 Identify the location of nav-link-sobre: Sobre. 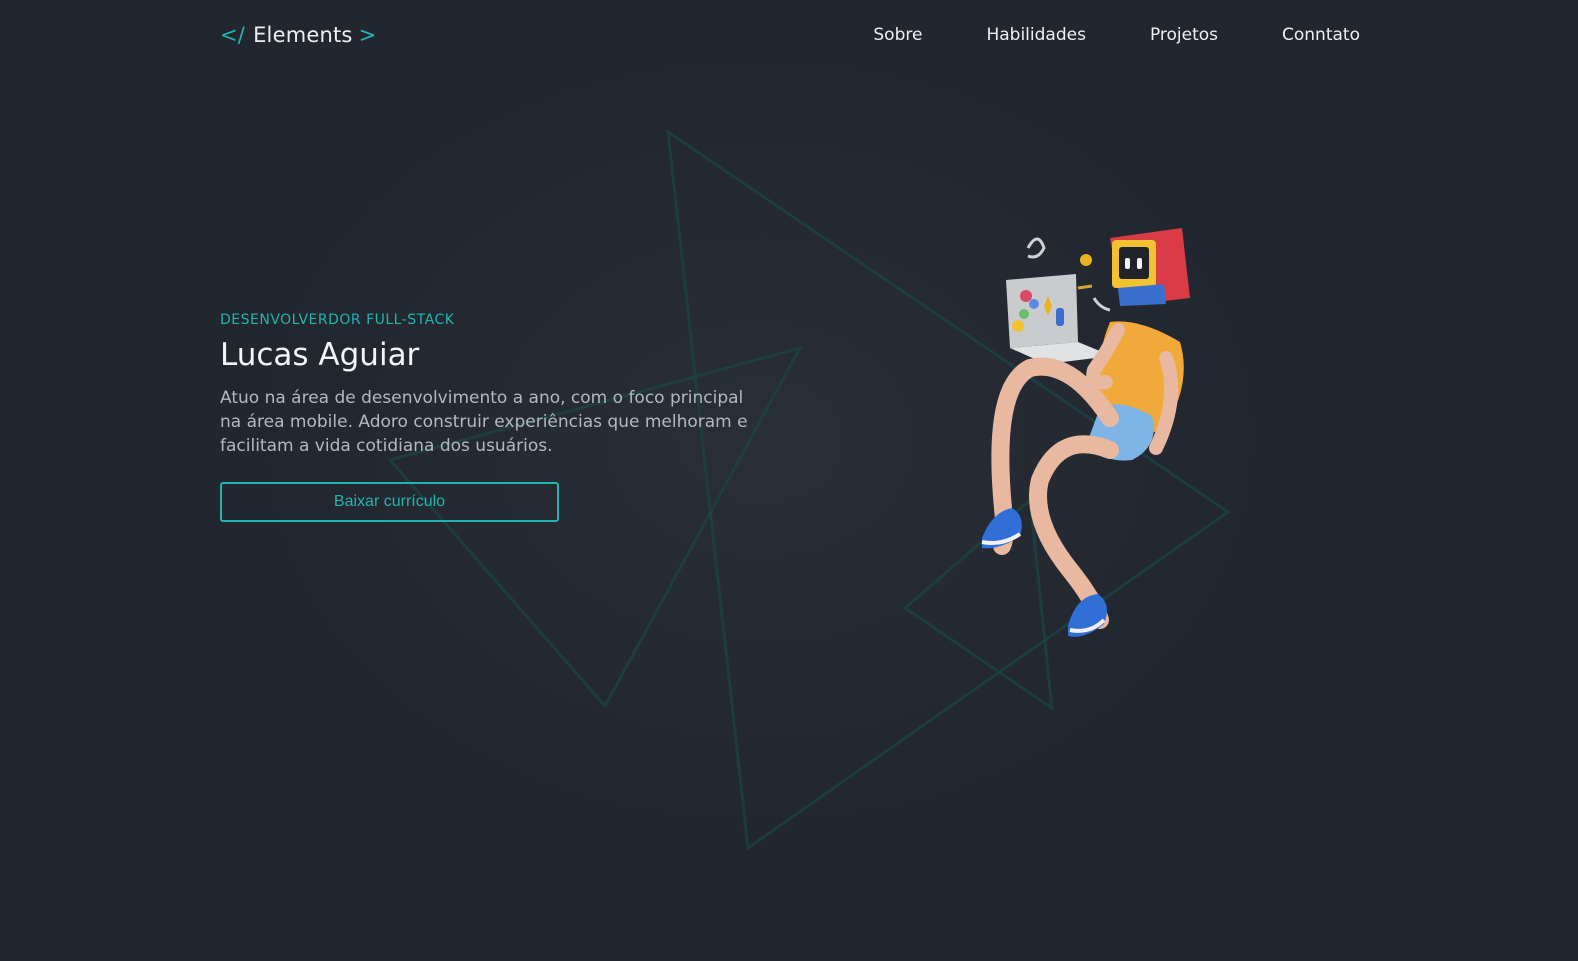
(897, 35).